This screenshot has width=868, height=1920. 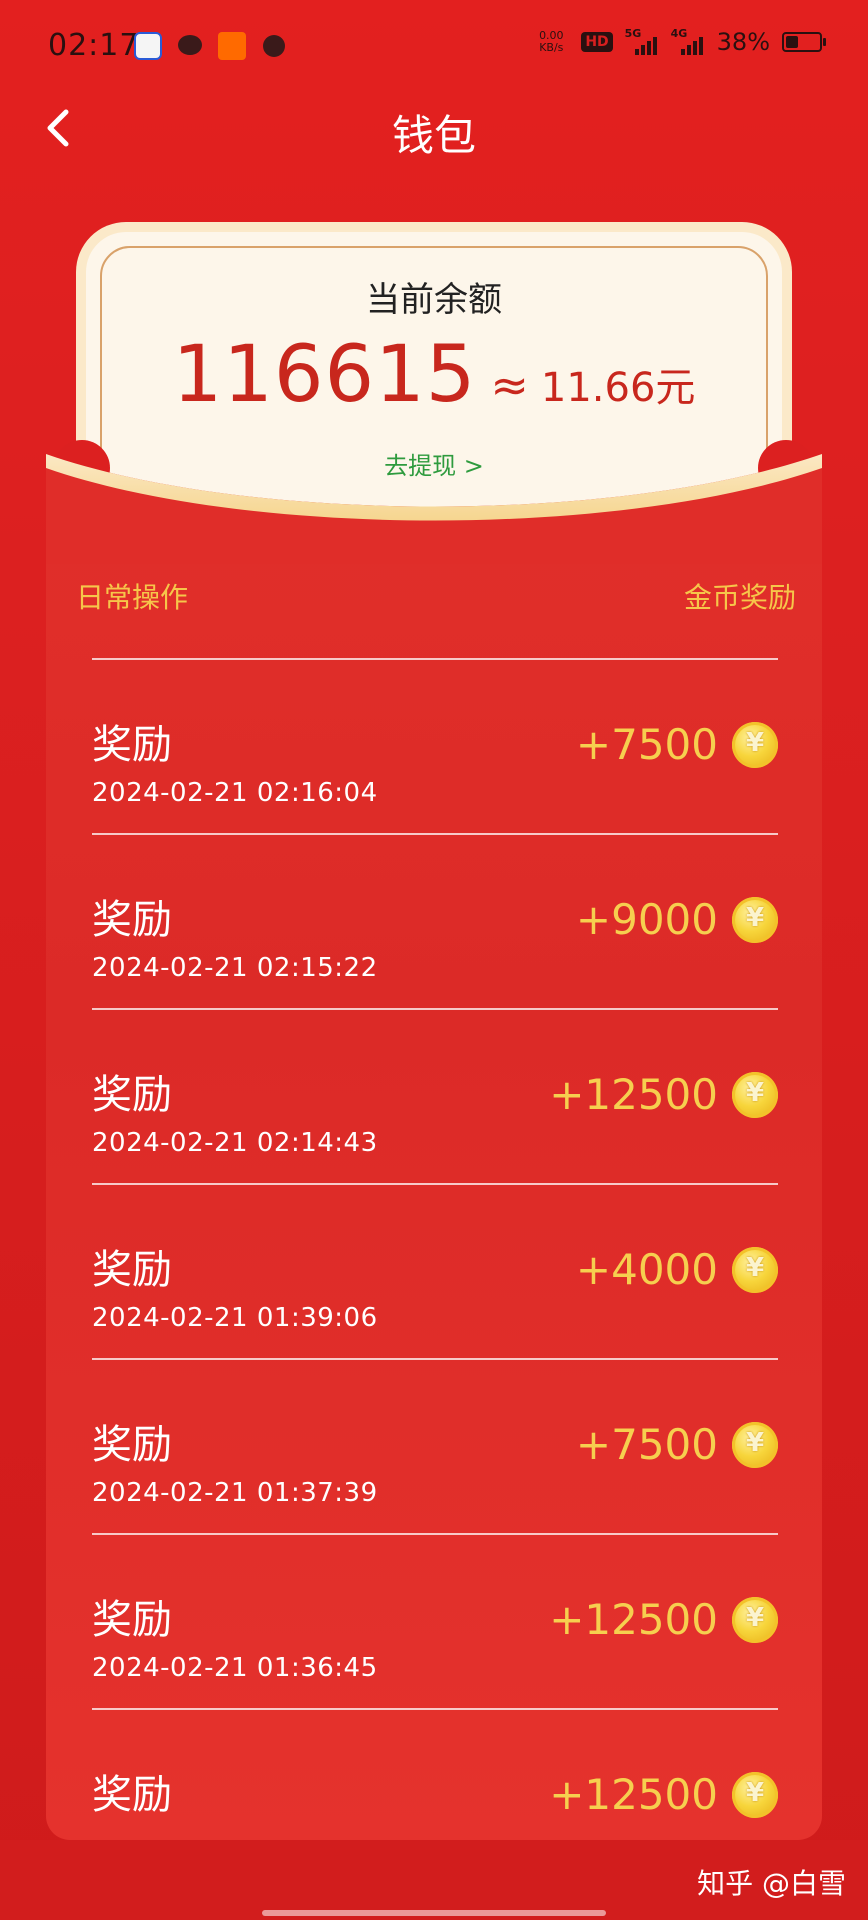 I want to click on transaction-amount: +4000, so click(x=646, y=1269).